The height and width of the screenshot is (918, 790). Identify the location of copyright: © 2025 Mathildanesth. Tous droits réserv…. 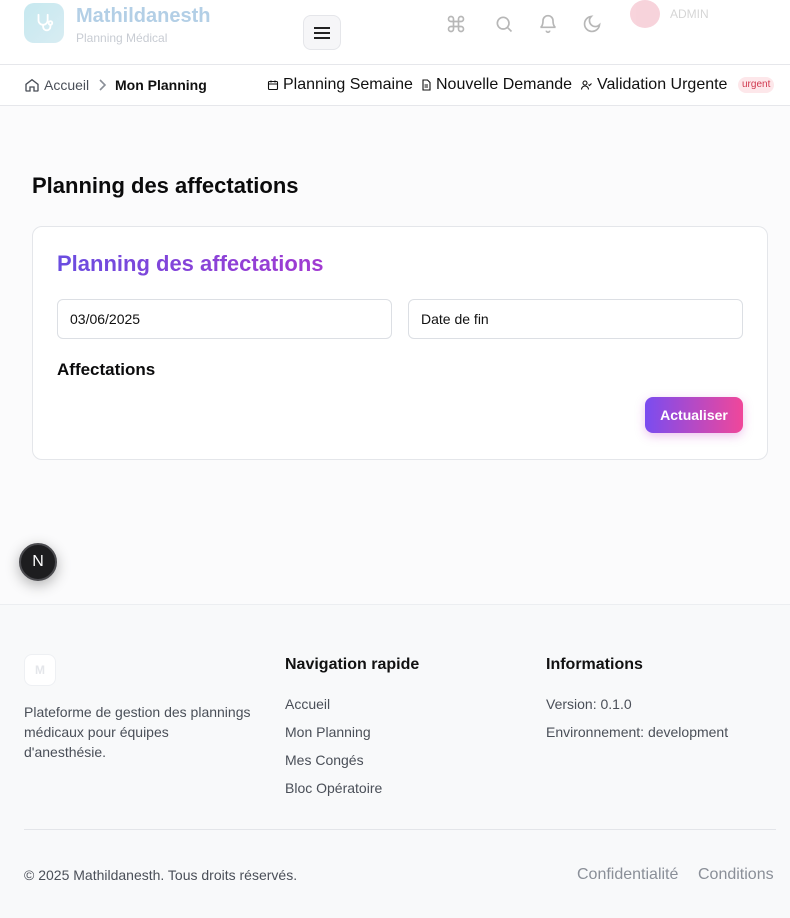
(161, 875).